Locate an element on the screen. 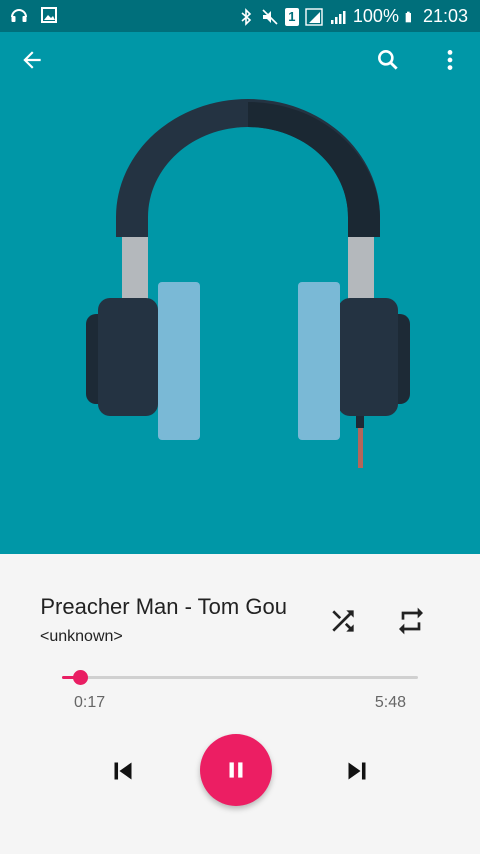 The image size is (480, 854). elapsed-time: 0:17 is located at coordinates (90, 702).